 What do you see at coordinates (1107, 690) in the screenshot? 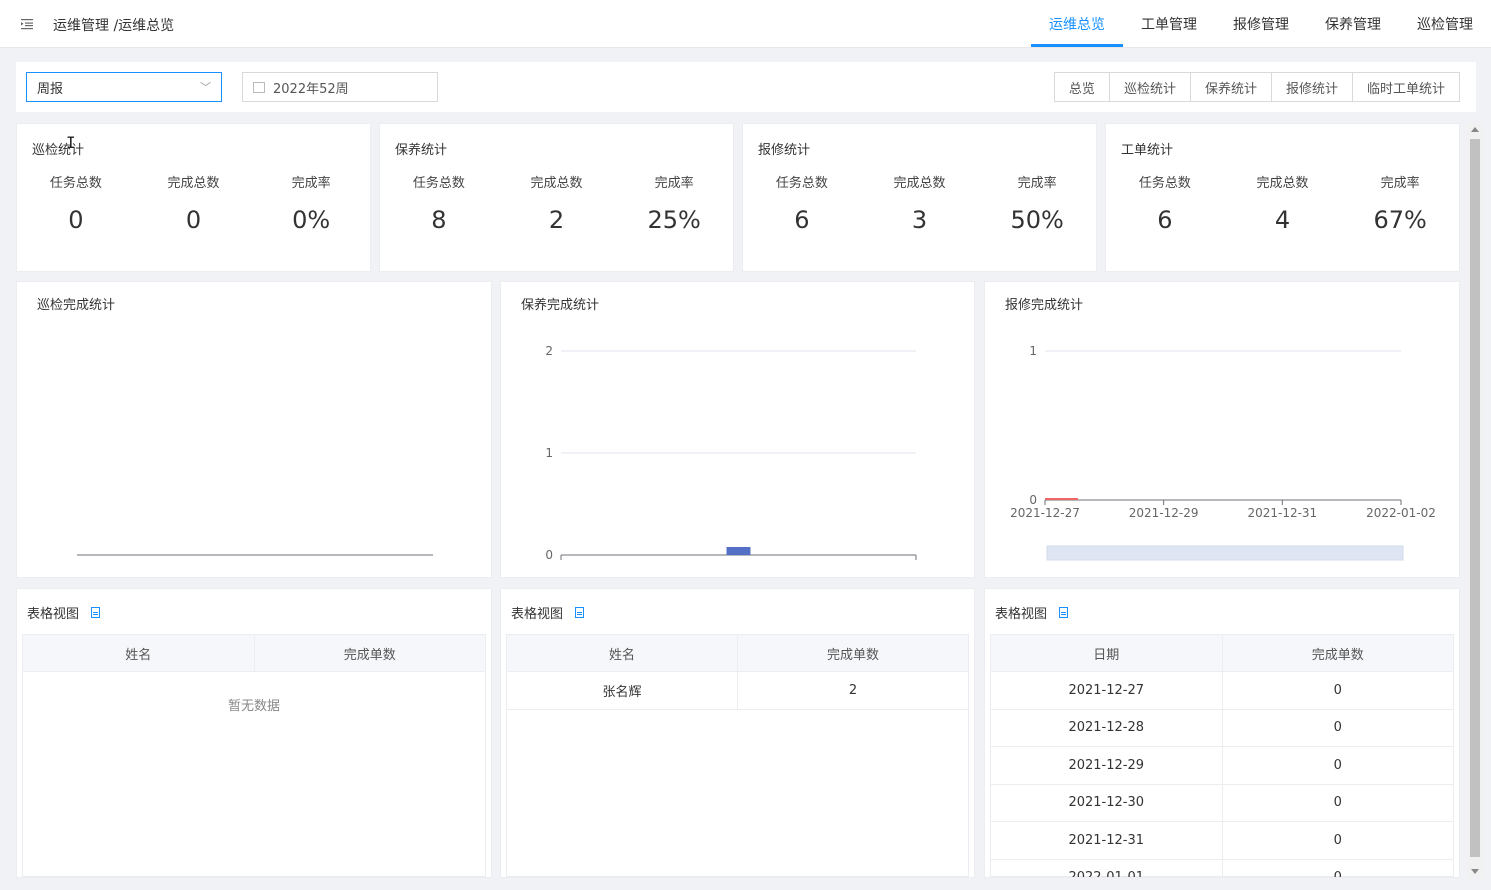
I see `table-cell: 2021-12-27` at bounding box center [1107, 690].